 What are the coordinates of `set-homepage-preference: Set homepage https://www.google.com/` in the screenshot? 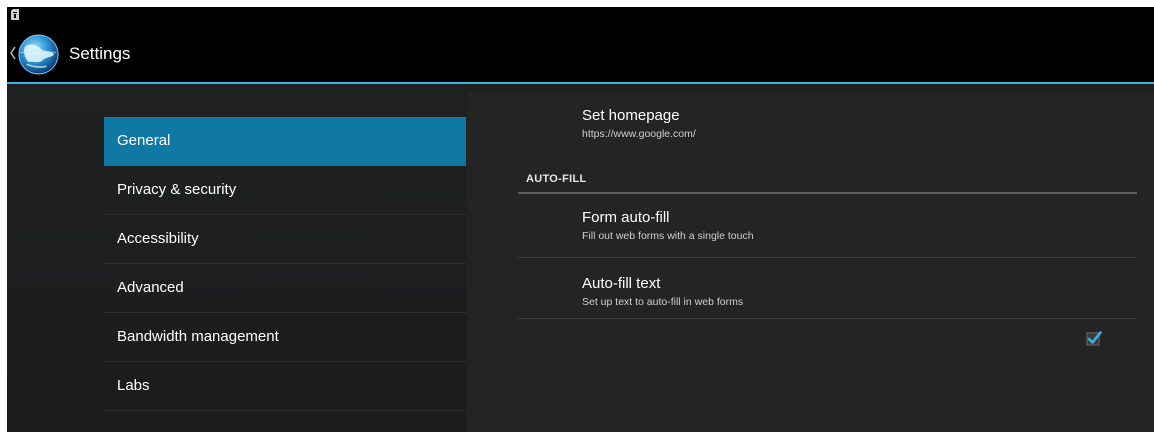 It's located at (827, 127).